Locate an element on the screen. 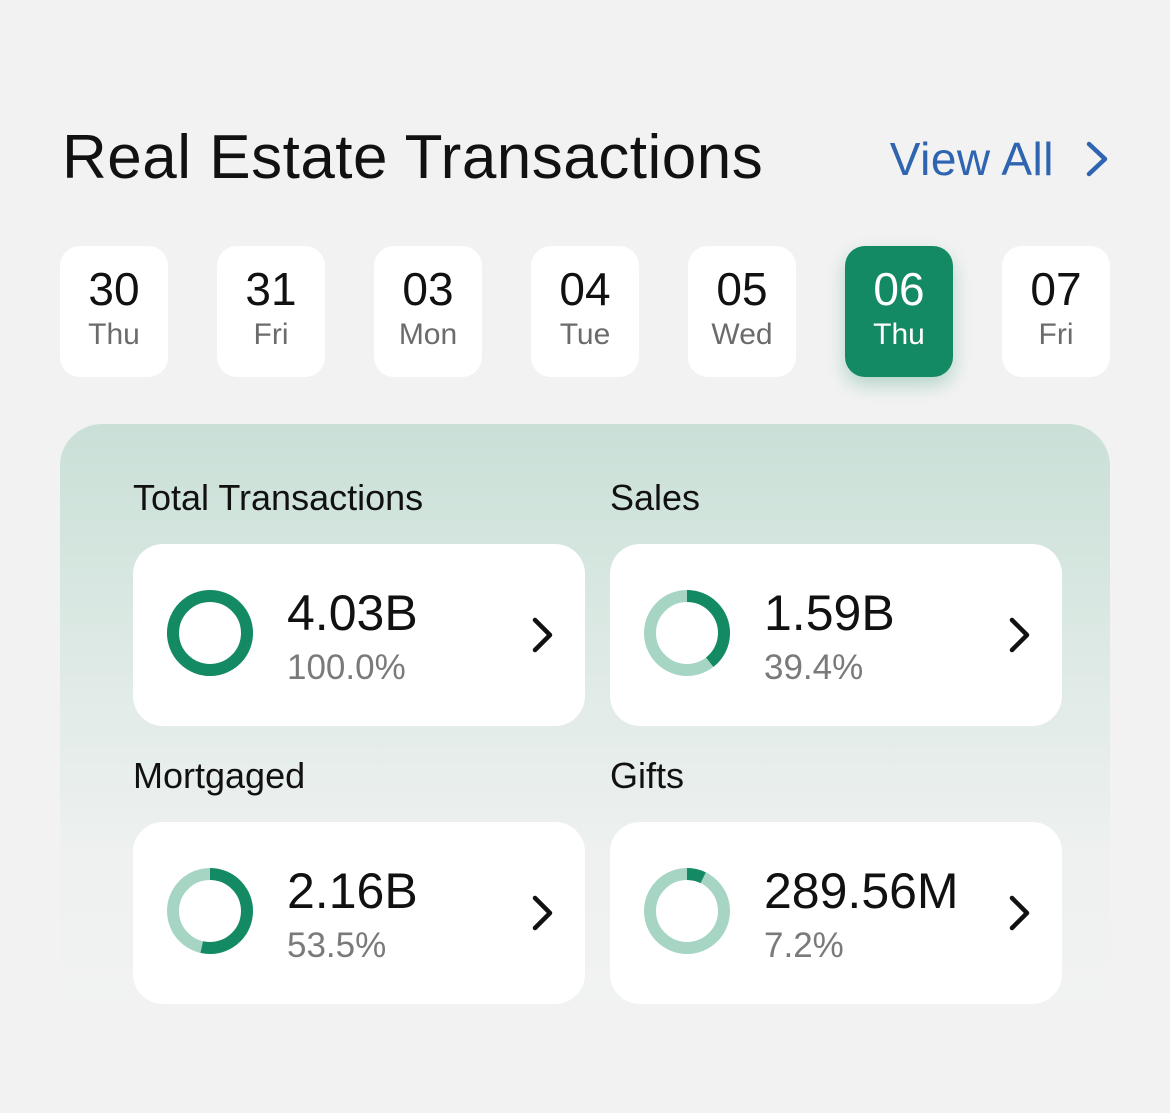 This screenshot has height=1113, width=1170. date-day: 04 is located at coordinates (585, 289).